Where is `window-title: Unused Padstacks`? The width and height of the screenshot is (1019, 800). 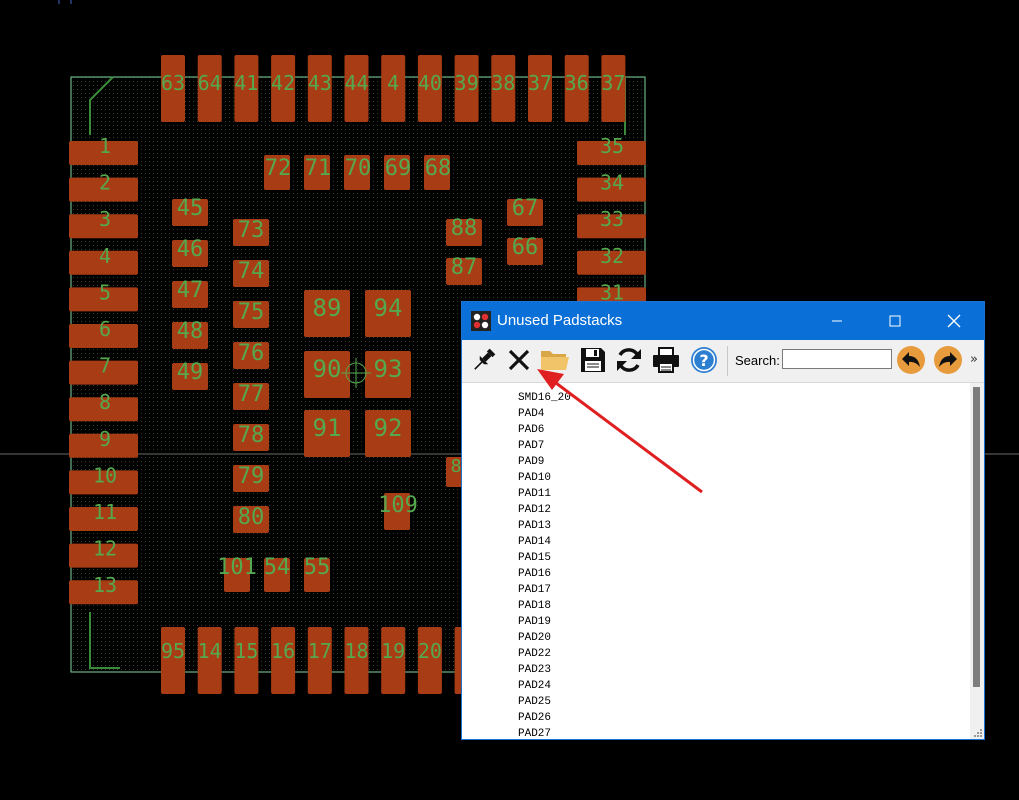 window-title: Unused Padstacks is located at coordinates (560, 320).